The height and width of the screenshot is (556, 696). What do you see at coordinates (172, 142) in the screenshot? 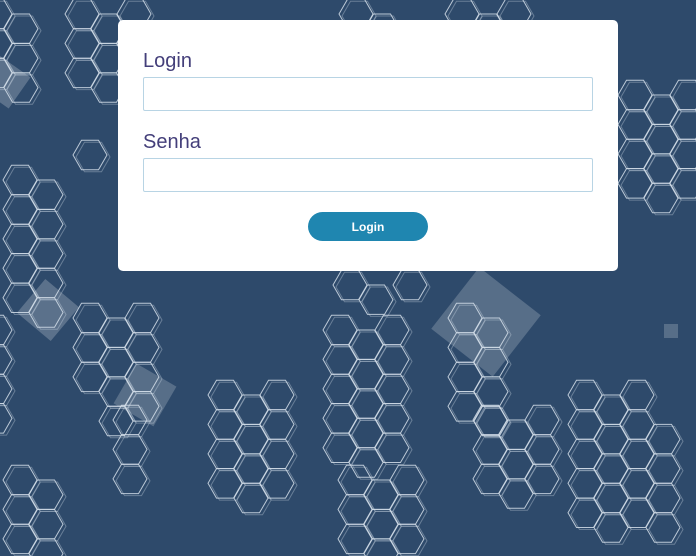
I see `password-label: Senha` at bounding box center [172, 142].